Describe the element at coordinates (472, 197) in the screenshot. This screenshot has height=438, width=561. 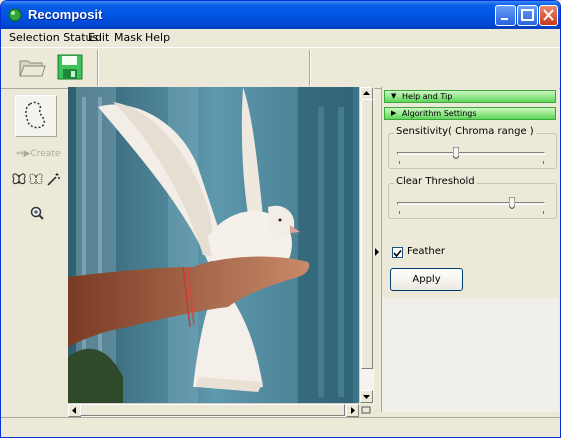
I see `clear-threshold-group: Clear Threshold` at that location.